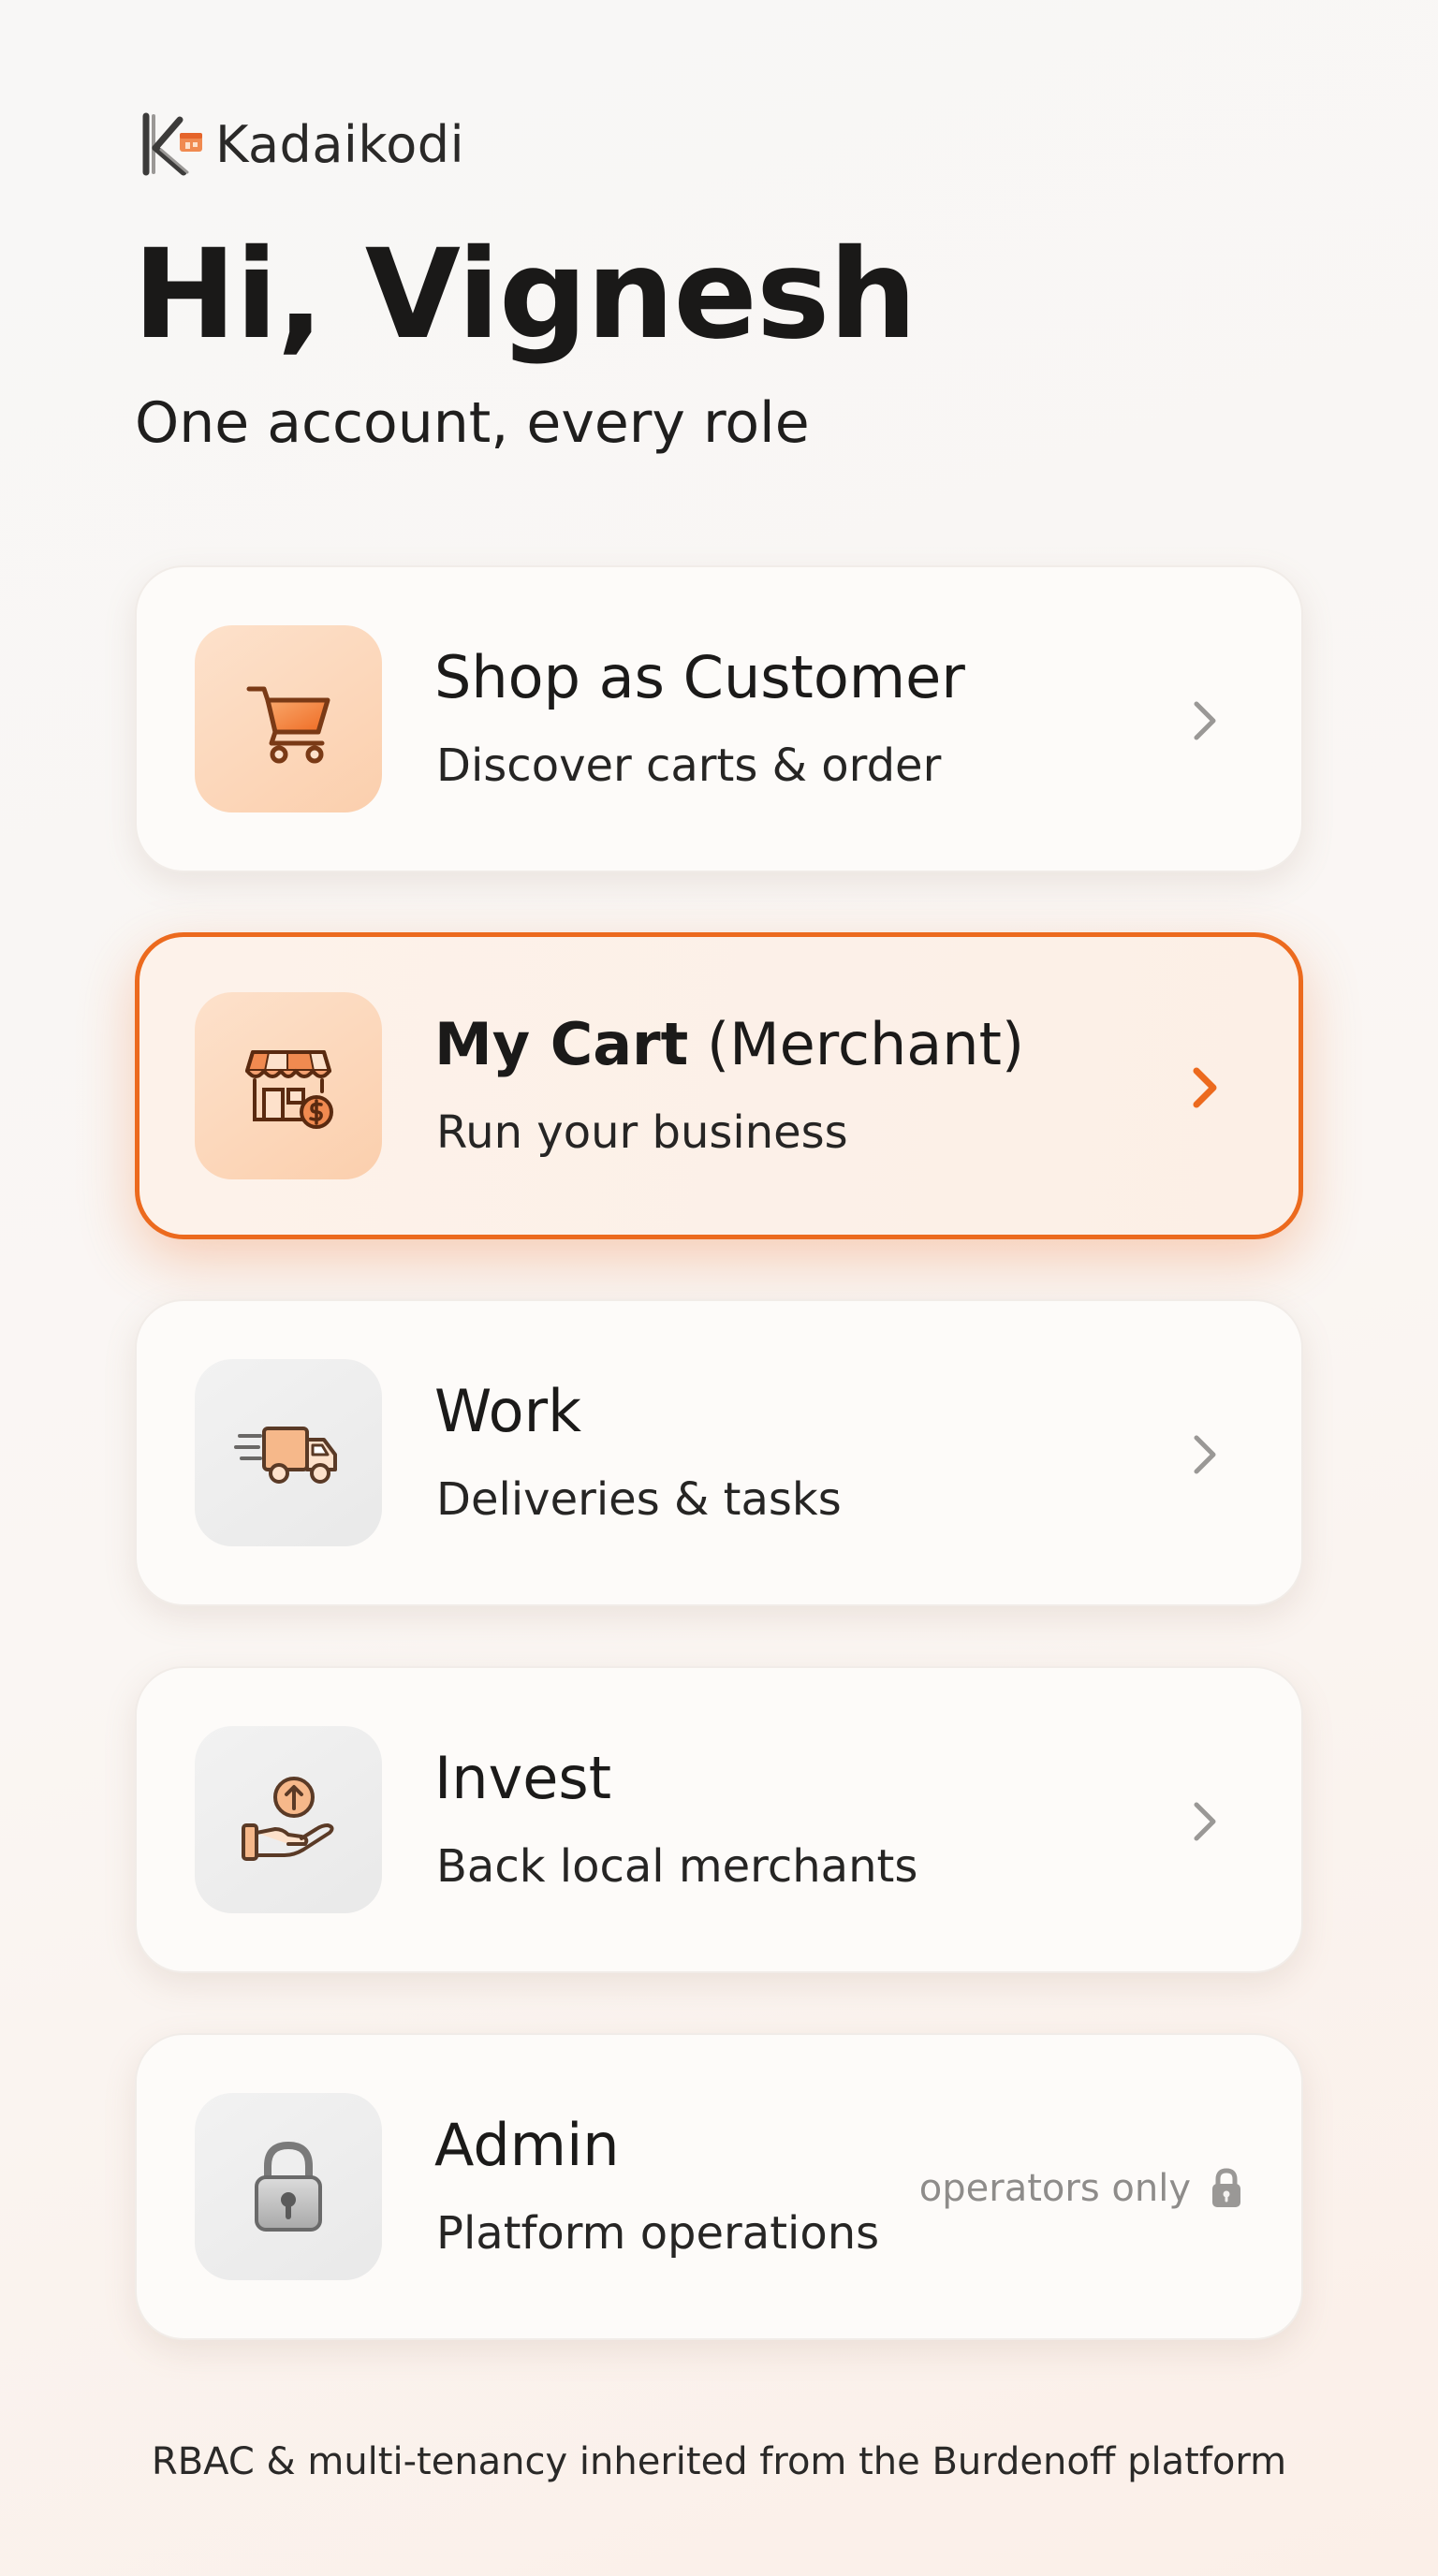 The width and height of the screenshot is (1438, 2576). I want to click on role-title-rest: (Merchant), so click(856, 1044).